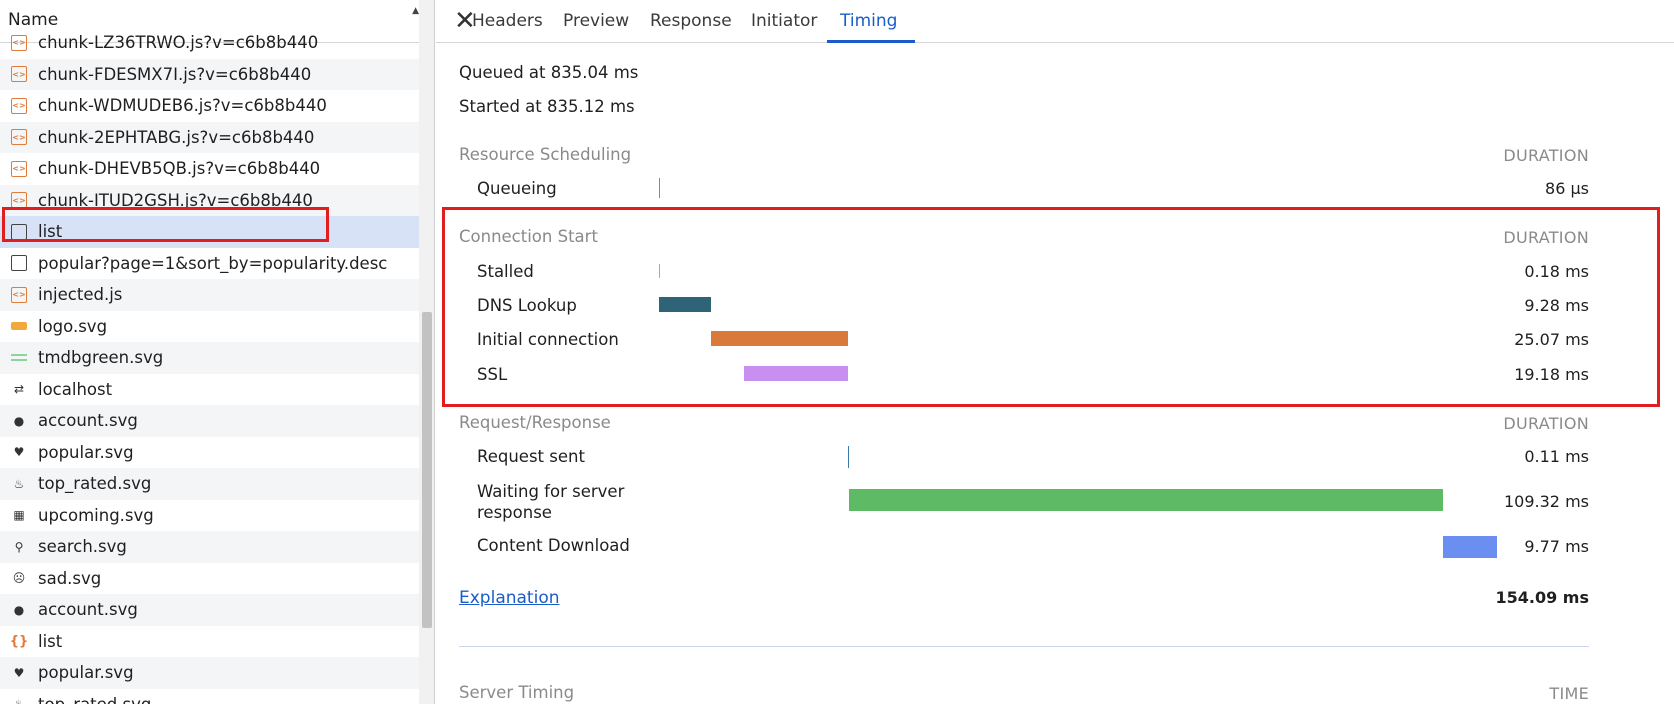  What do you see at coordinates (209, 516) in the screenshot?
I see `request-row: ▦ upcoming.svg` at bounding box center [209, 516].